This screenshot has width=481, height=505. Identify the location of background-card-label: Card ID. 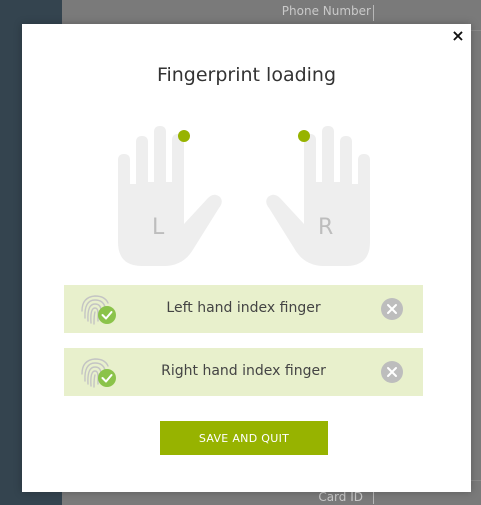
(340, 497).